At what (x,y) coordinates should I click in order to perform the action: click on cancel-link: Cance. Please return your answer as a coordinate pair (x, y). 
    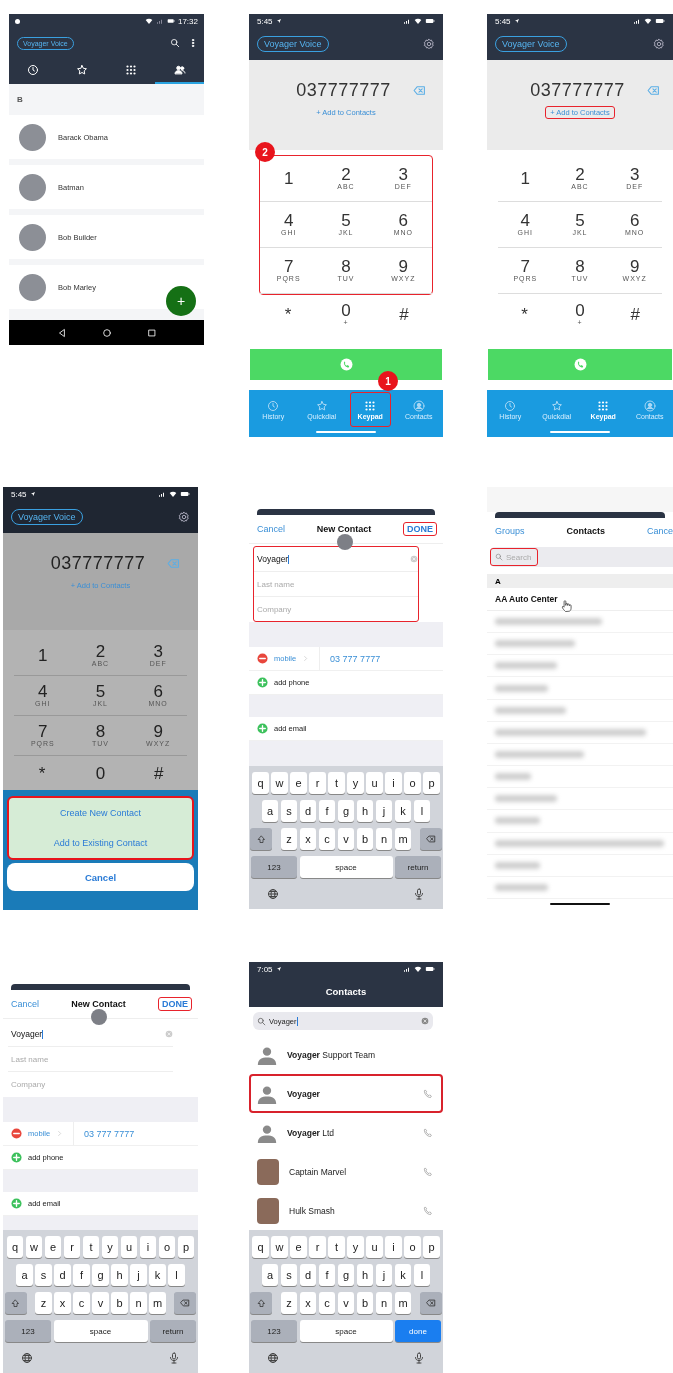
    Looking at the image, I should click on (659, 531).